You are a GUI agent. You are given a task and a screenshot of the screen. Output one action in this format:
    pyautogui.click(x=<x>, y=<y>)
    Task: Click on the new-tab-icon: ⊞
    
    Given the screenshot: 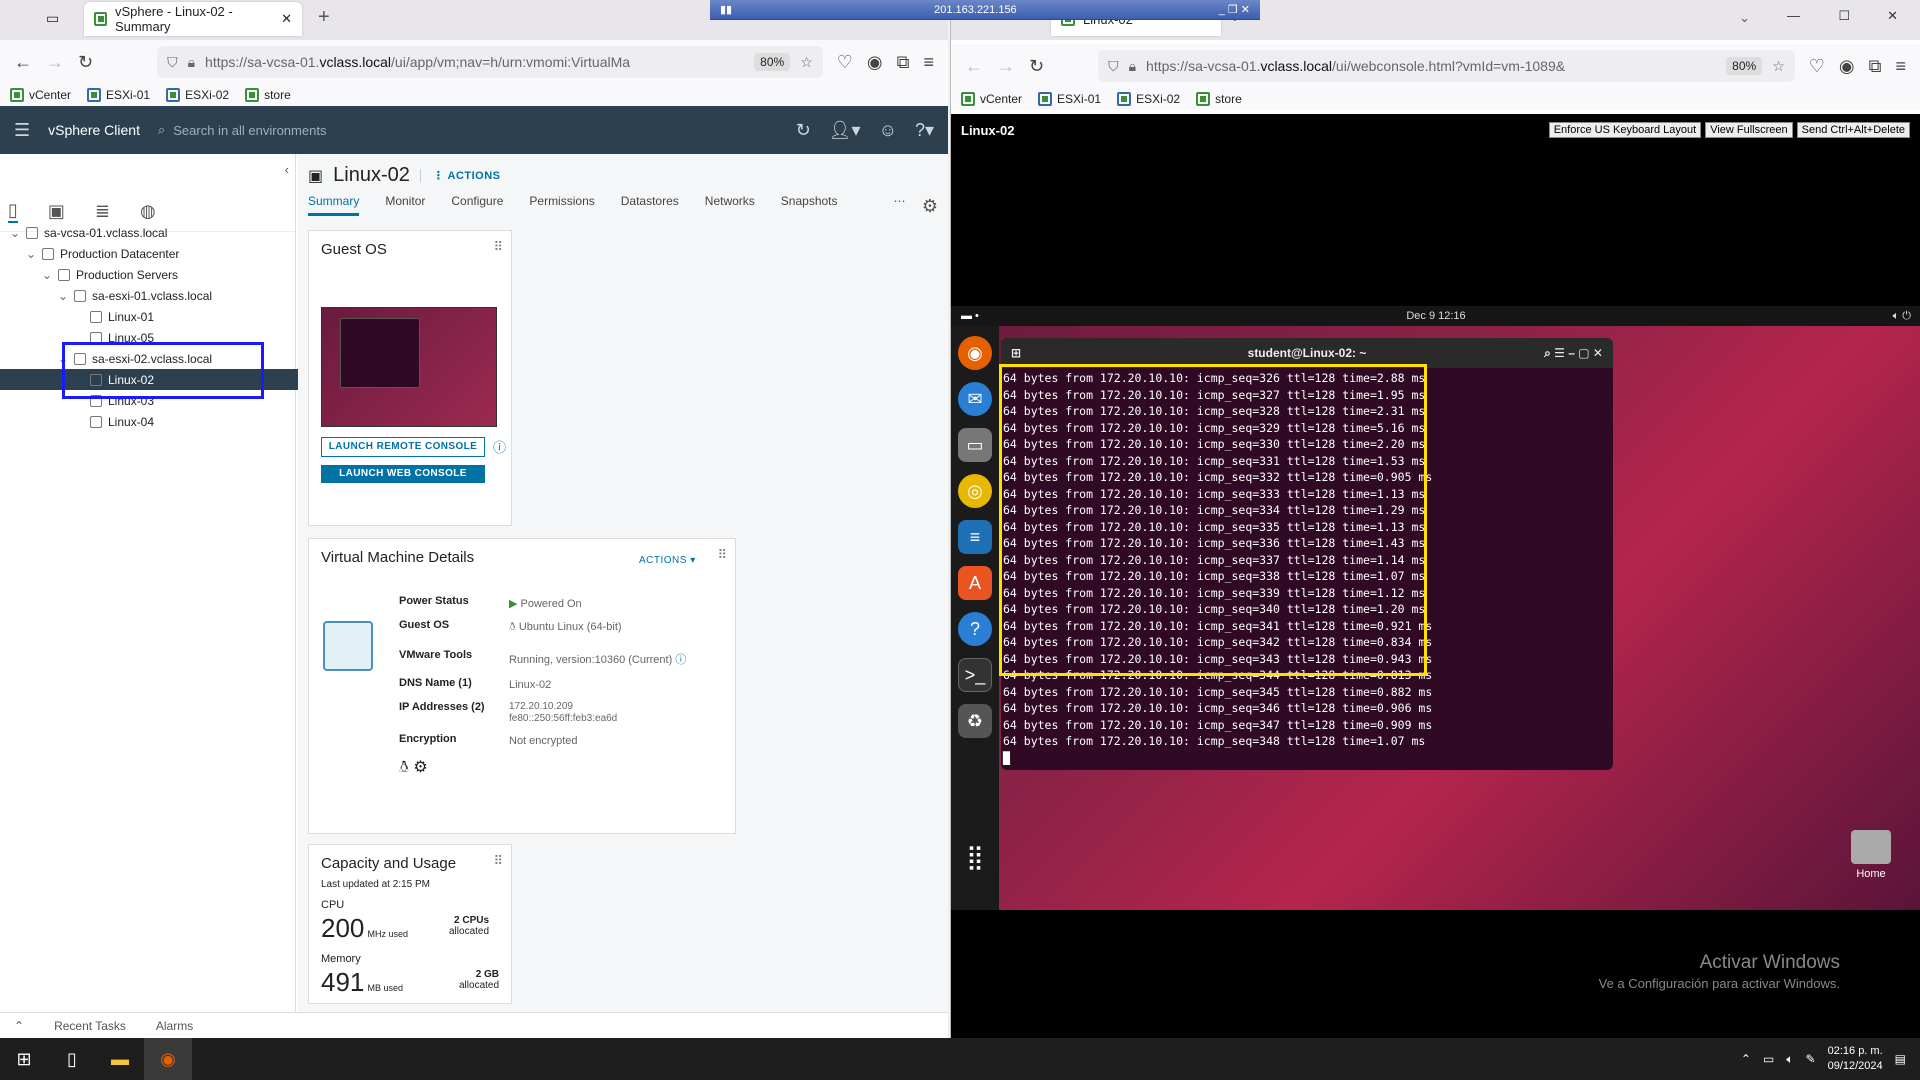 What is the action you would take?
    pyautogui.click(x=1016, y=353)
    